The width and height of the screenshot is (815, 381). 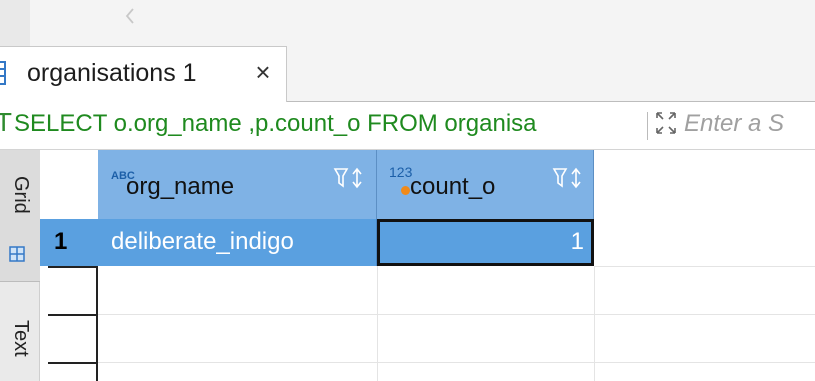 I want to click on table-icon, so click(x=3, y=73).